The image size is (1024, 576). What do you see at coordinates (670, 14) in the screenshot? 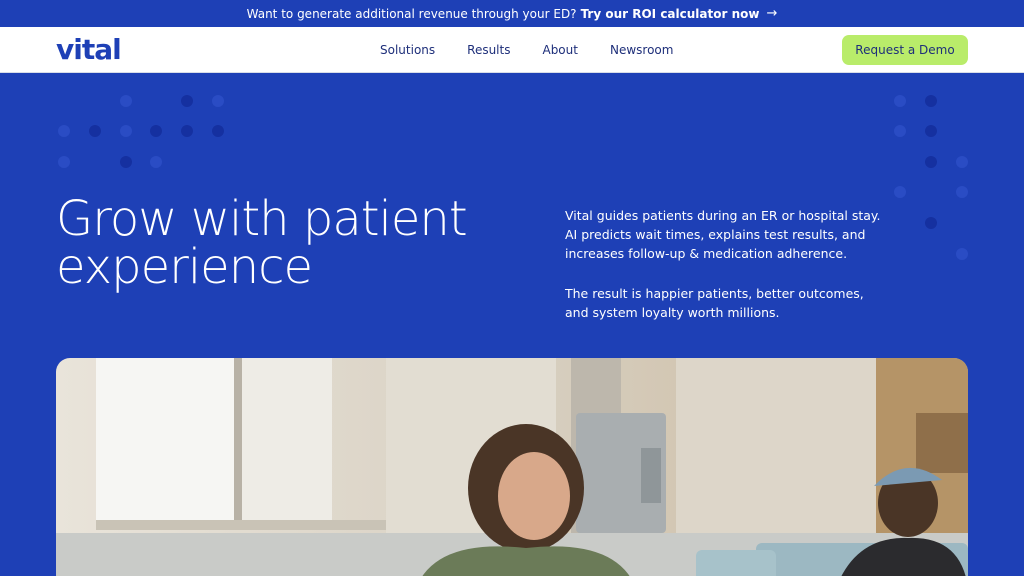
I see `roi-calculator-link: Try our ROI calculator now` at bounding box center [670, 14].